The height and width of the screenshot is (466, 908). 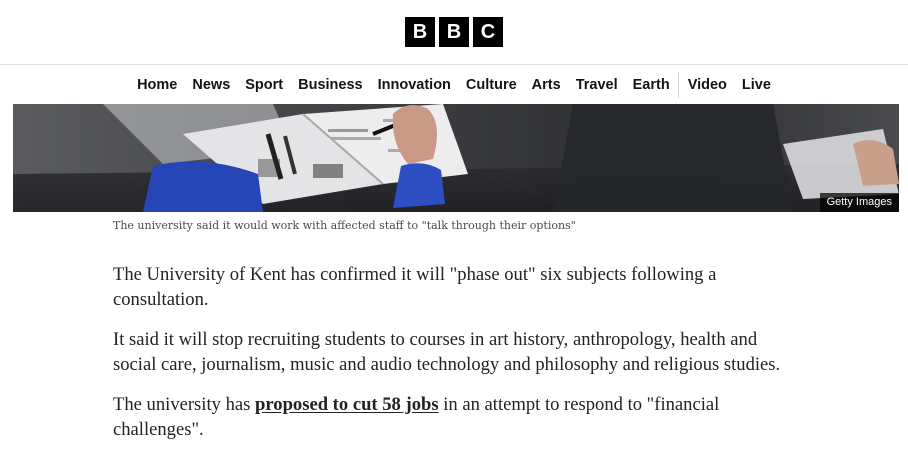 I want to click on nav-item-home: Home, so click(x=157, y=85).